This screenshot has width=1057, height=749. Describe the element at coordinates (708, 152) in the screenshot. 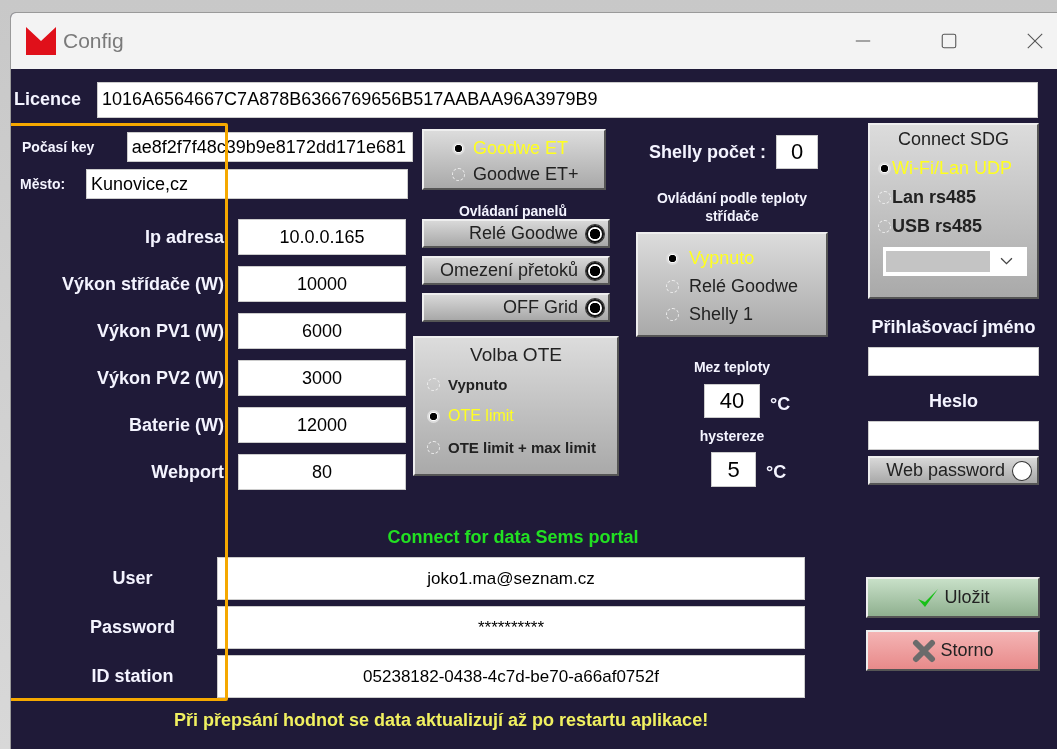

I see `shelly-count-label: Shelly počet :` at that location.